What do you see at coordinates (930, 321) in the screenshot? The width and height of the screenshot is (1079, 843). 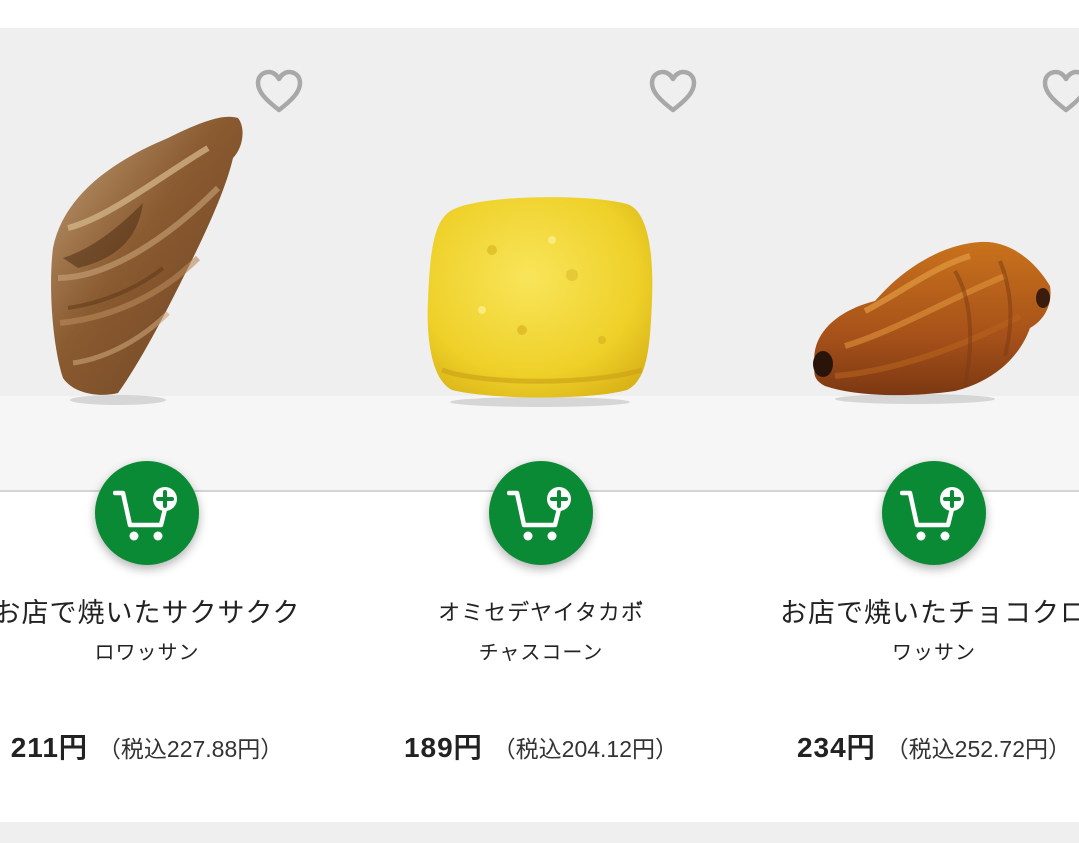 I see `chocolate-croissant-image` at bounding box center [930, 321].